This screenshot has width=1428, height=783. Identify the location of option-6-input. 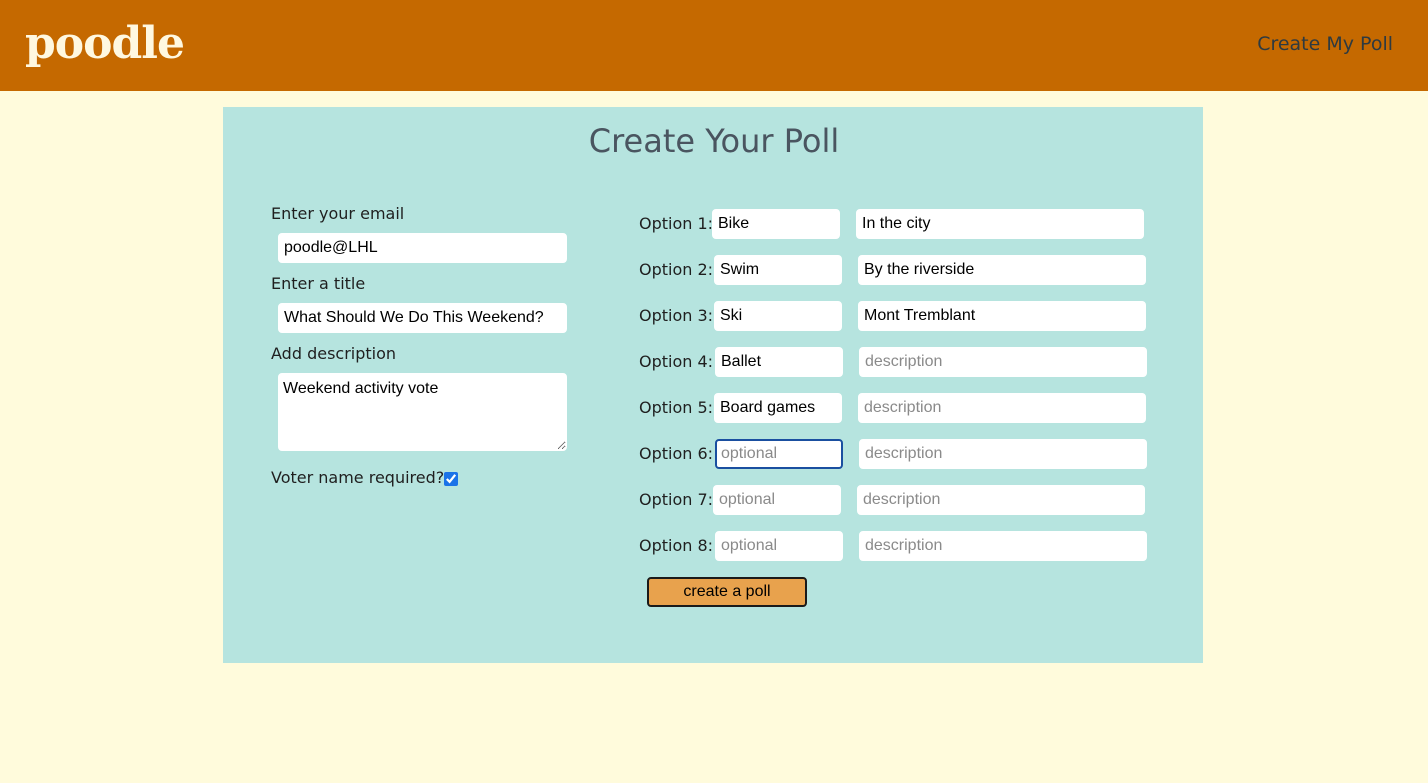
(779, 454).